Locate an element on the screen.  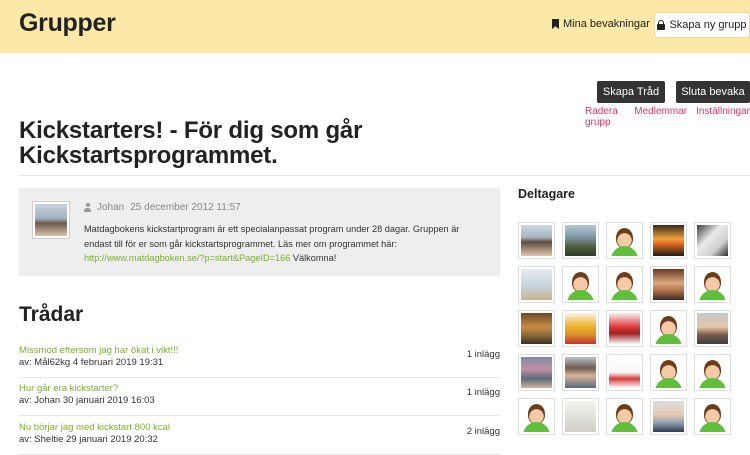
delete-group-link: Radera grupp is located at coordinates (605, 117).